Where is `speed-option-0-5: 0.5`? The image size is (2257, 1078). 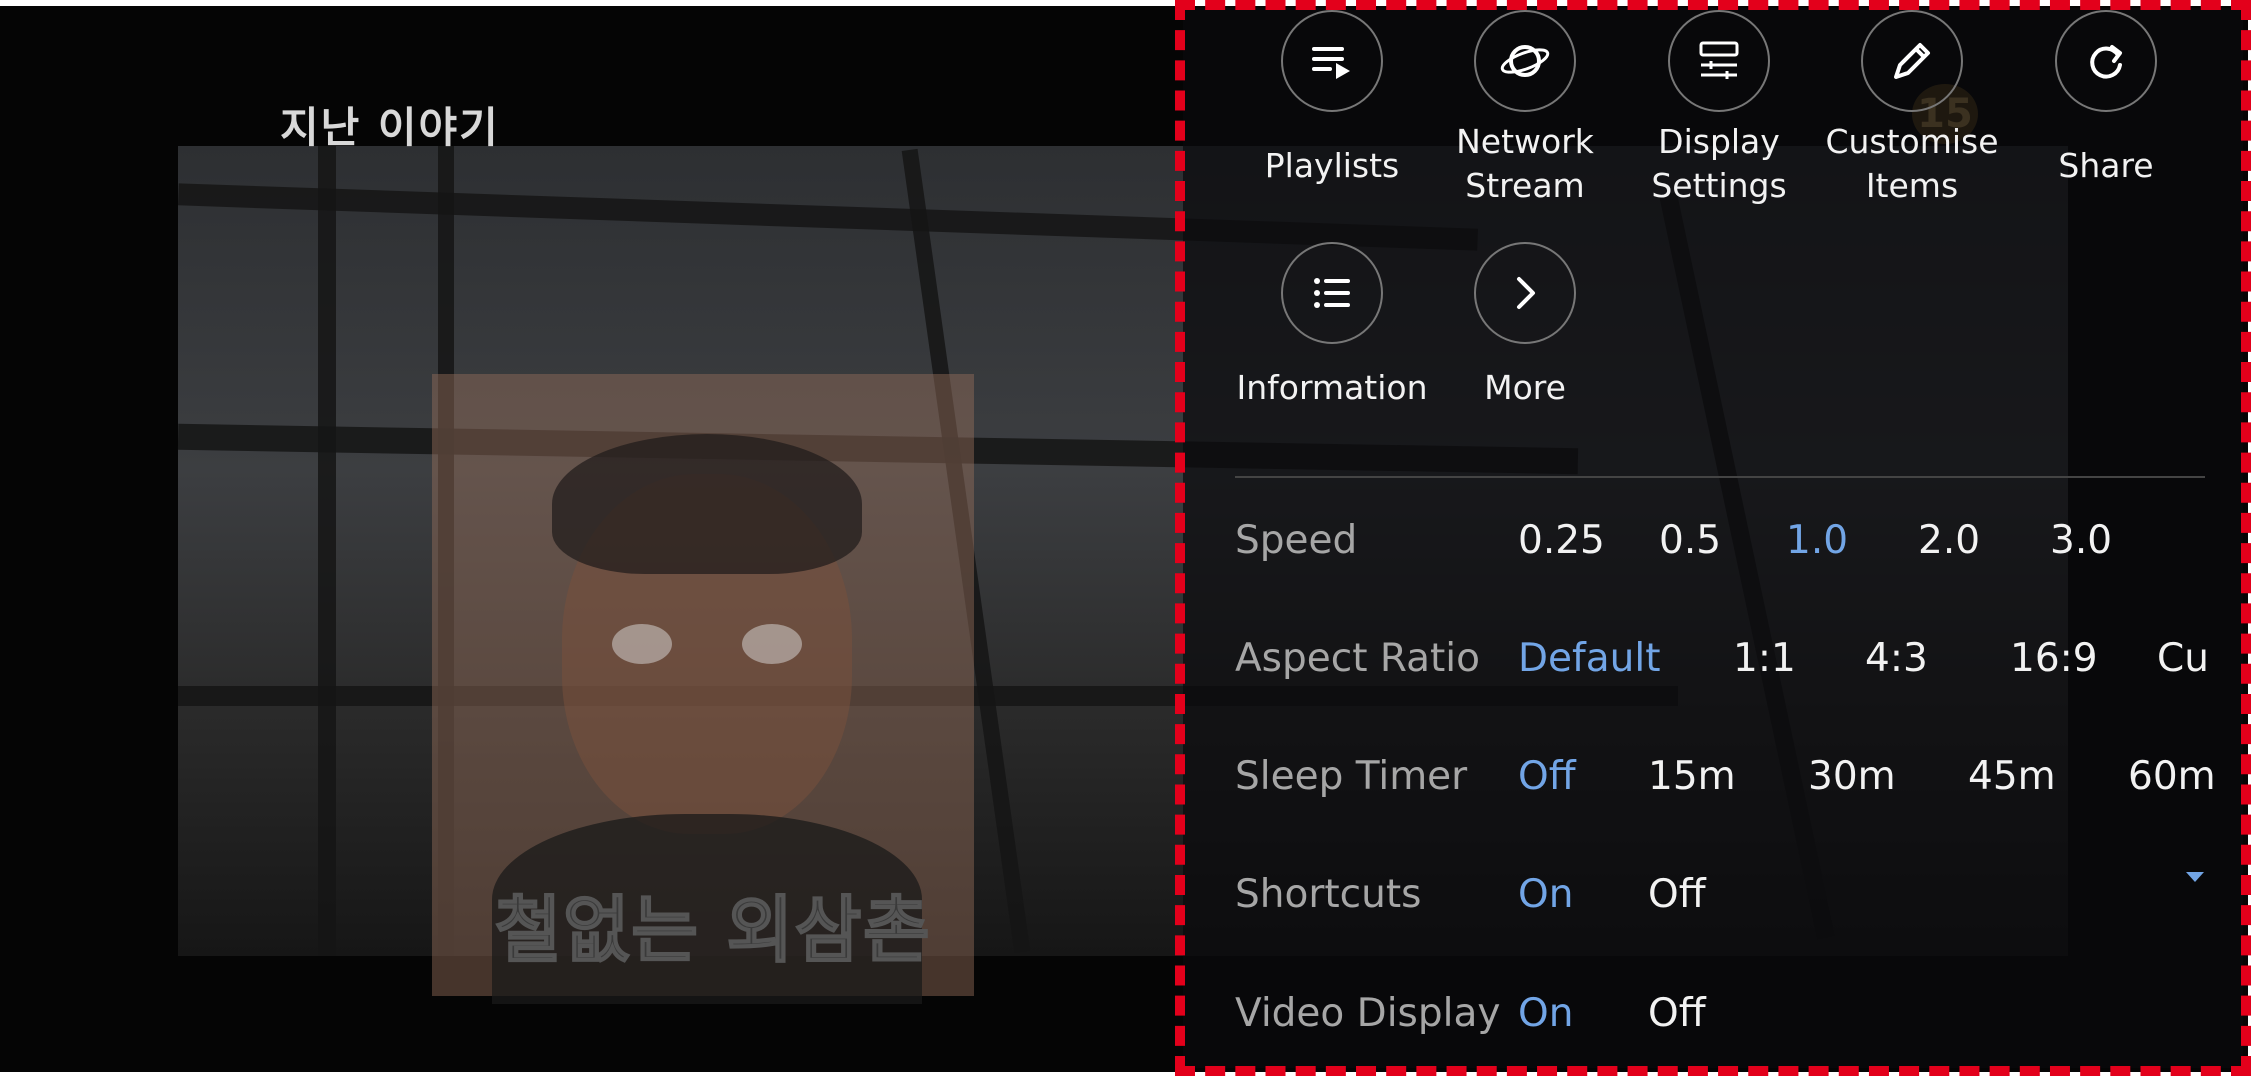 speed-option-0-5: 0.5 is located at coordinates (1690, 541).